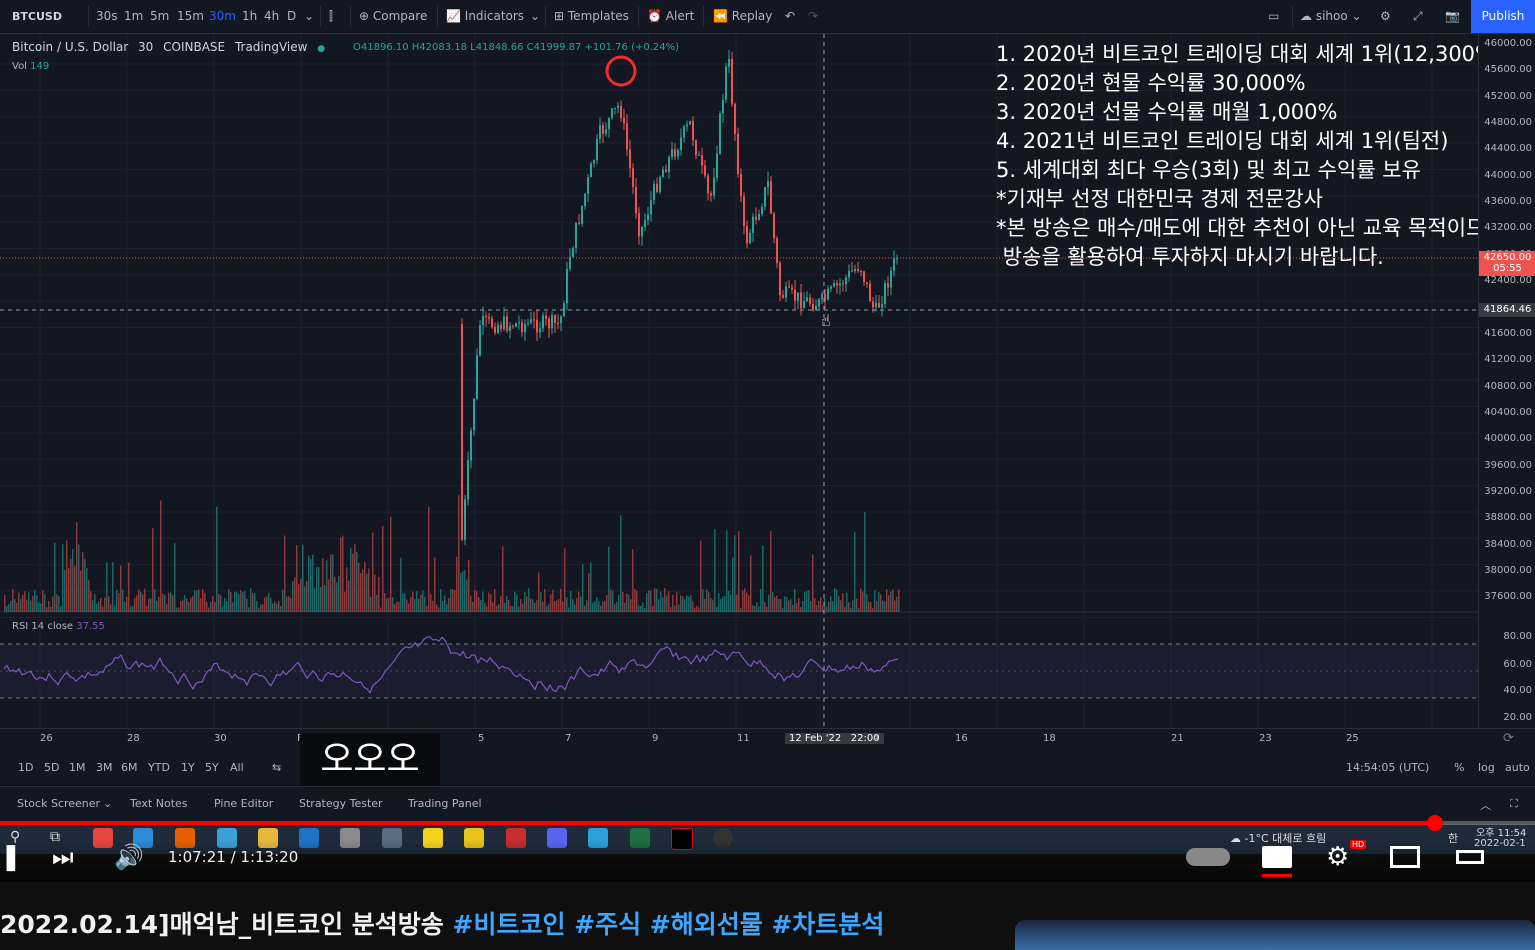  Describe the element at coordinates (104, 767) in the screenshot. I see `range-button: 3M` at that location.